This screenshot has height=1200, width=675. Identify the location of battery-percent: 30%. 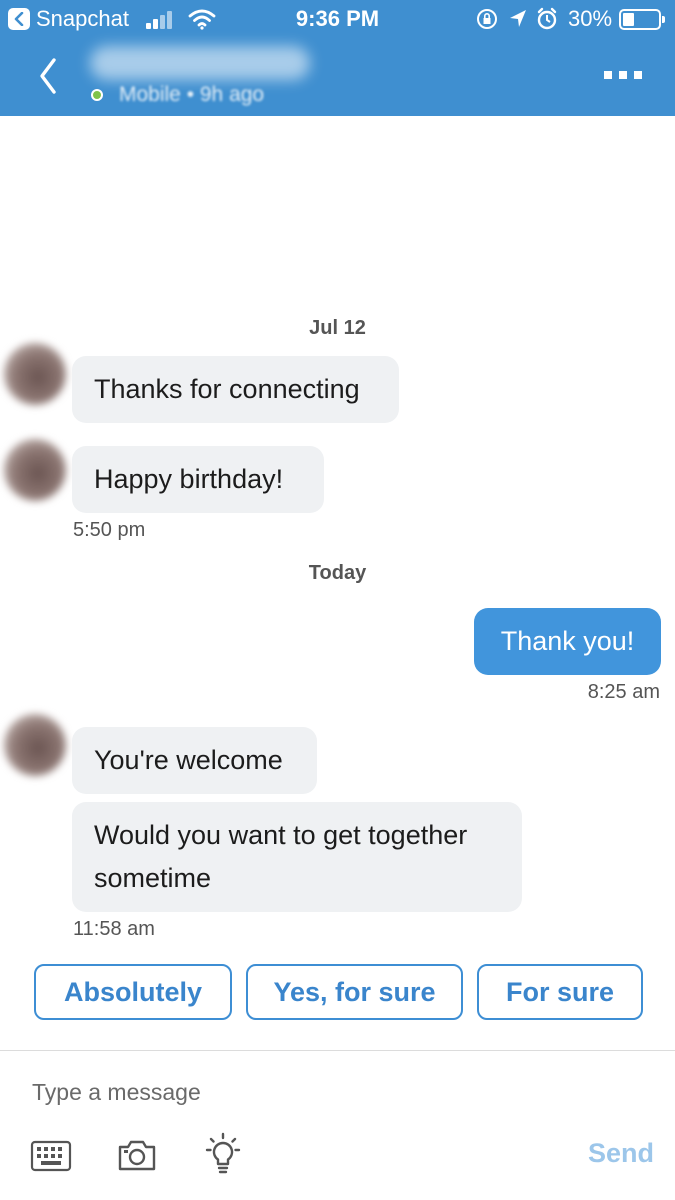
(590, 18).